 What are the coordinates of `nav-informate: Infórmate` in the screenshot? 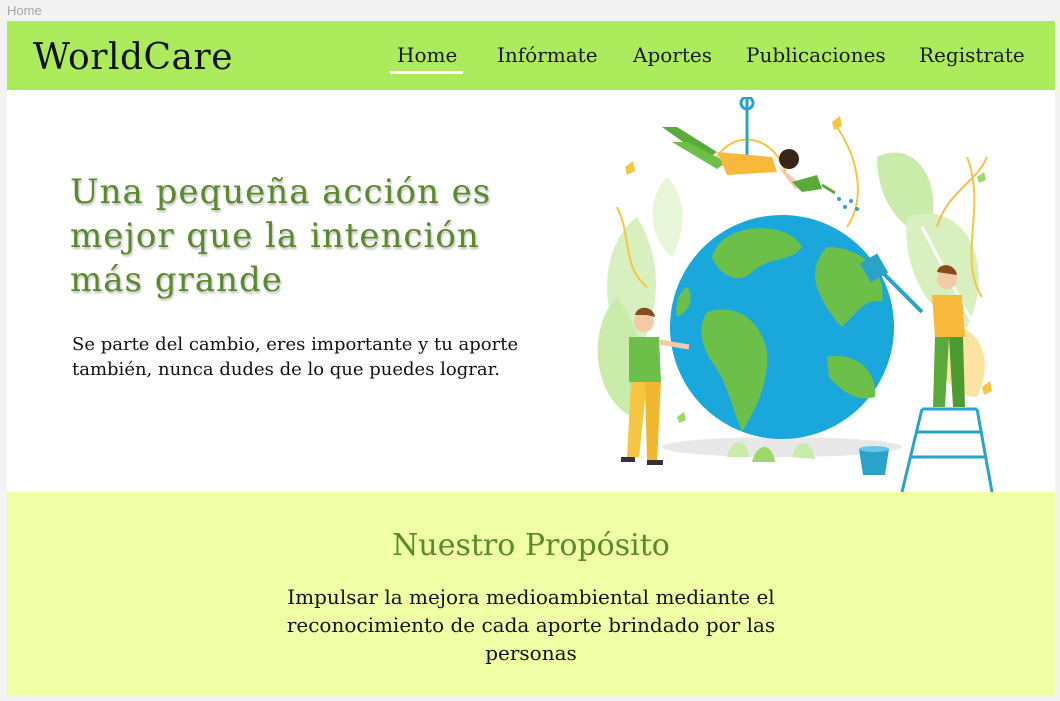 It's located at (547, 55).